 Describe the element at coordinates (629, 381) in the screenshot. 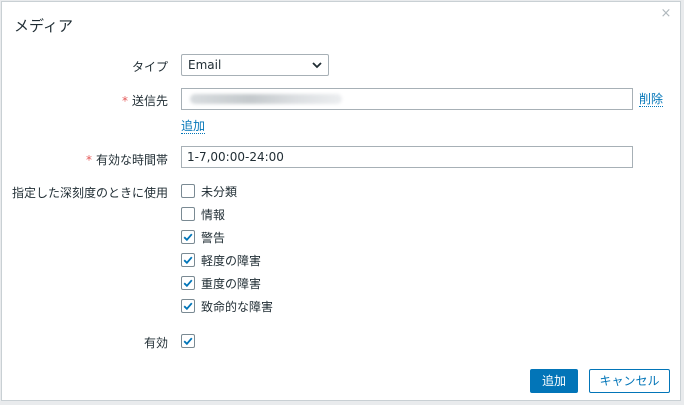

I see `cancel-button: キャンセル` at that location.